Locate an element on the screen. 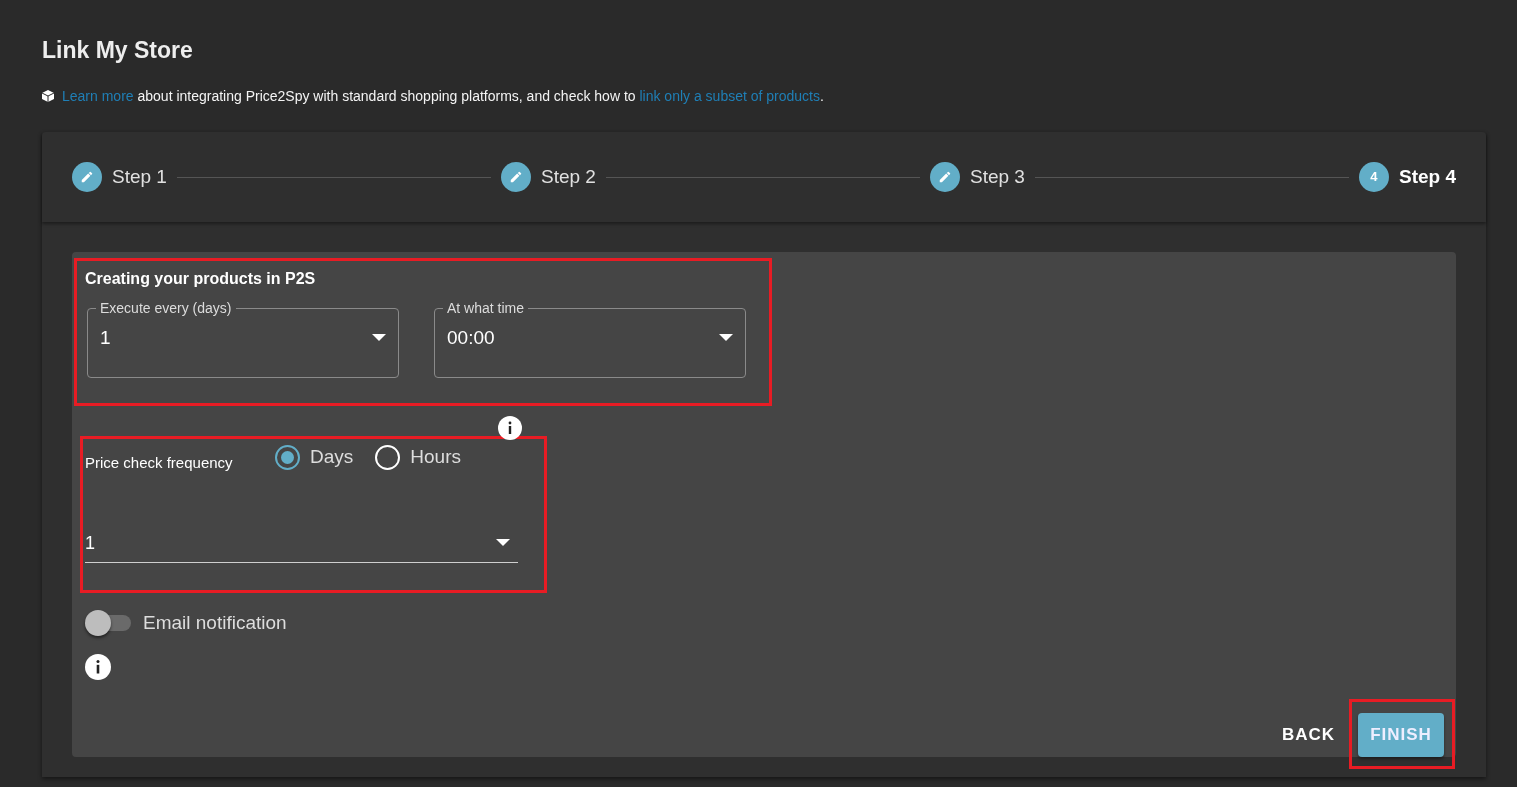  select-field: At what time 00:00 is located at coordinates (590, 338).